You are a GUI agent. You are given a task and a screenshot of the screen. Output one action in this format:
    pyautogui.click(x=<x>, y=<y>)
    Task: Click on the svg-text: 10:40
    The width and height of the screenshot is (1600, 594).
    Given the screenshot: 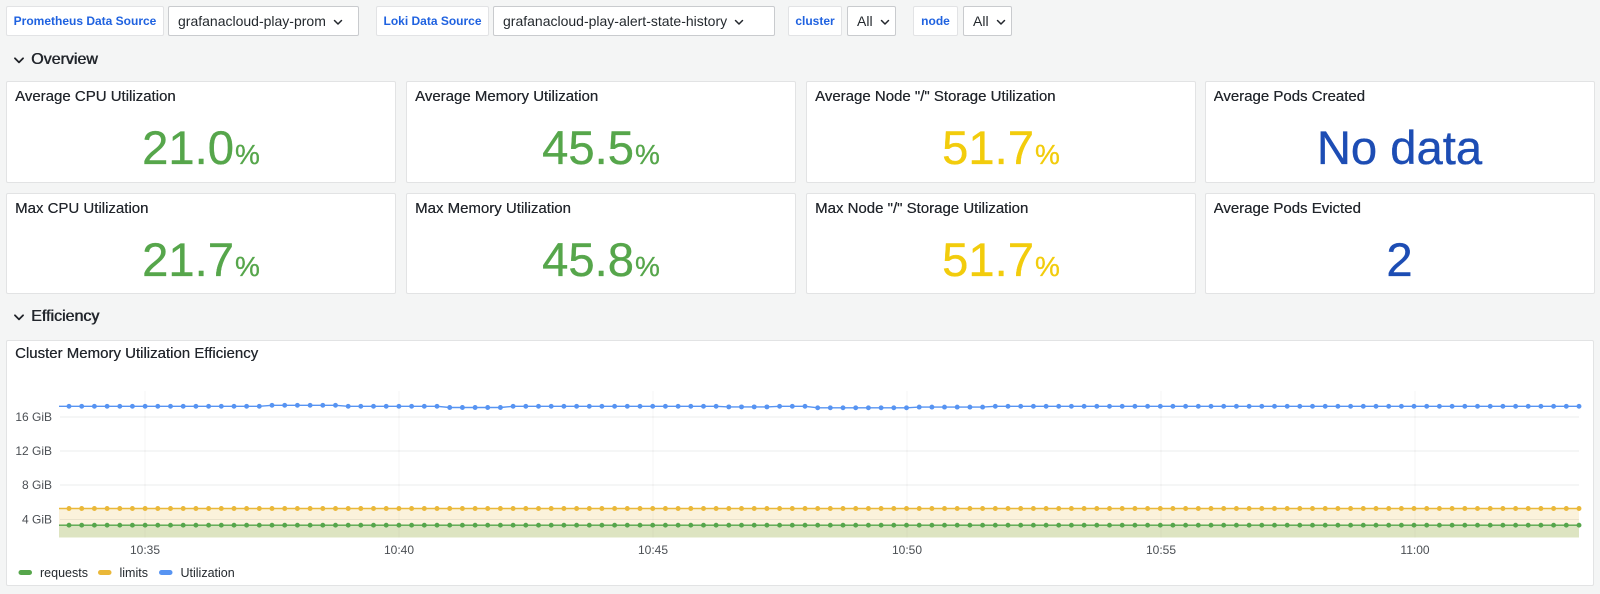 What is the action you would take?
    pyautogui.click(x=399, y=550)
    